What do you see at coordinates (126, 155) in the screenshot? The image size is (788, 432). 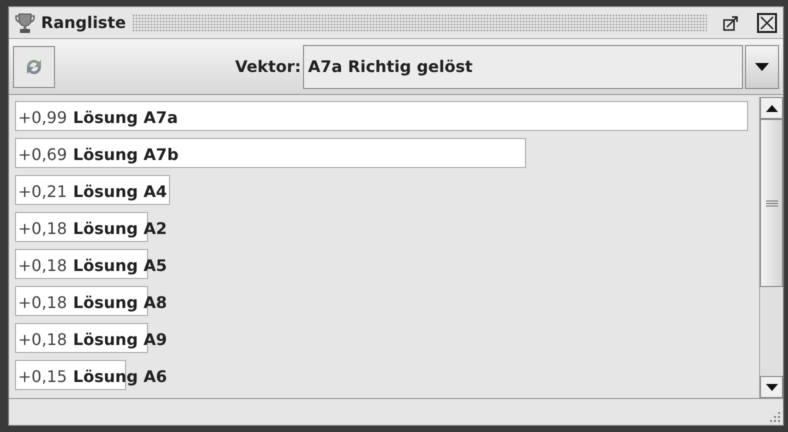 I see `solution-name: Lösung A7b` at bounding box center [126, 155].